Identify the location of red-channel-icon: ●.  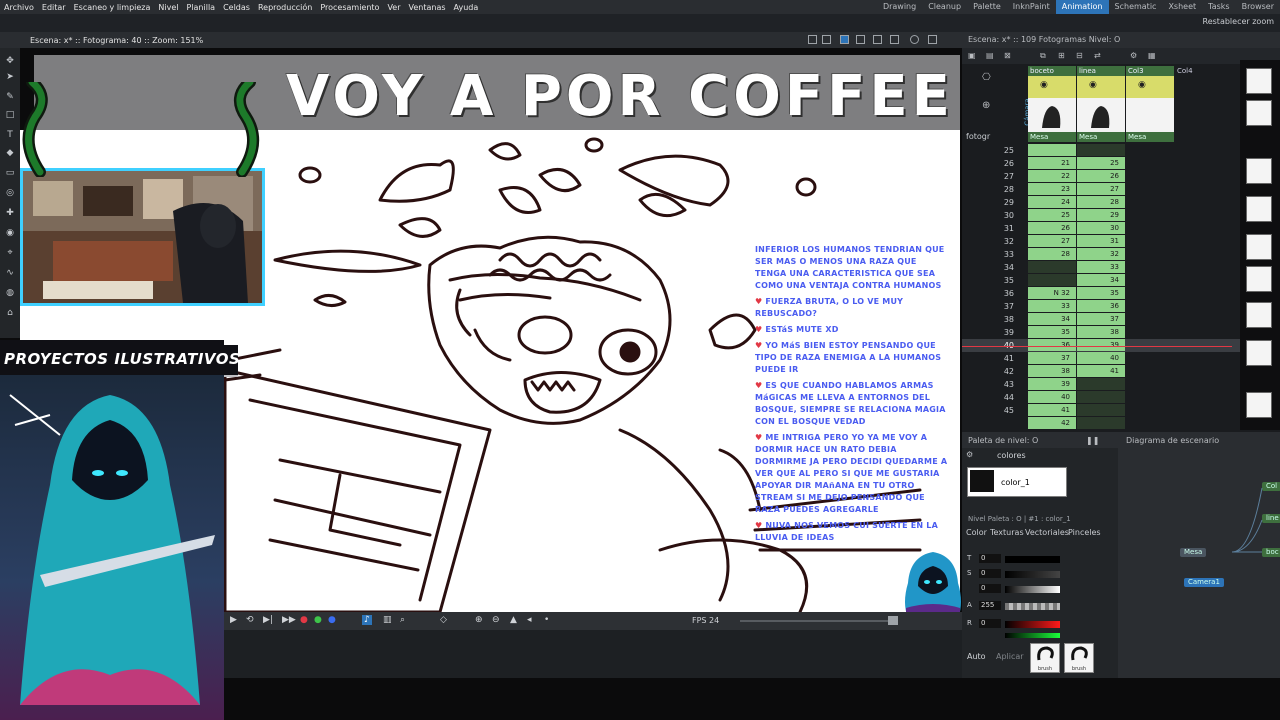
(304, 620).